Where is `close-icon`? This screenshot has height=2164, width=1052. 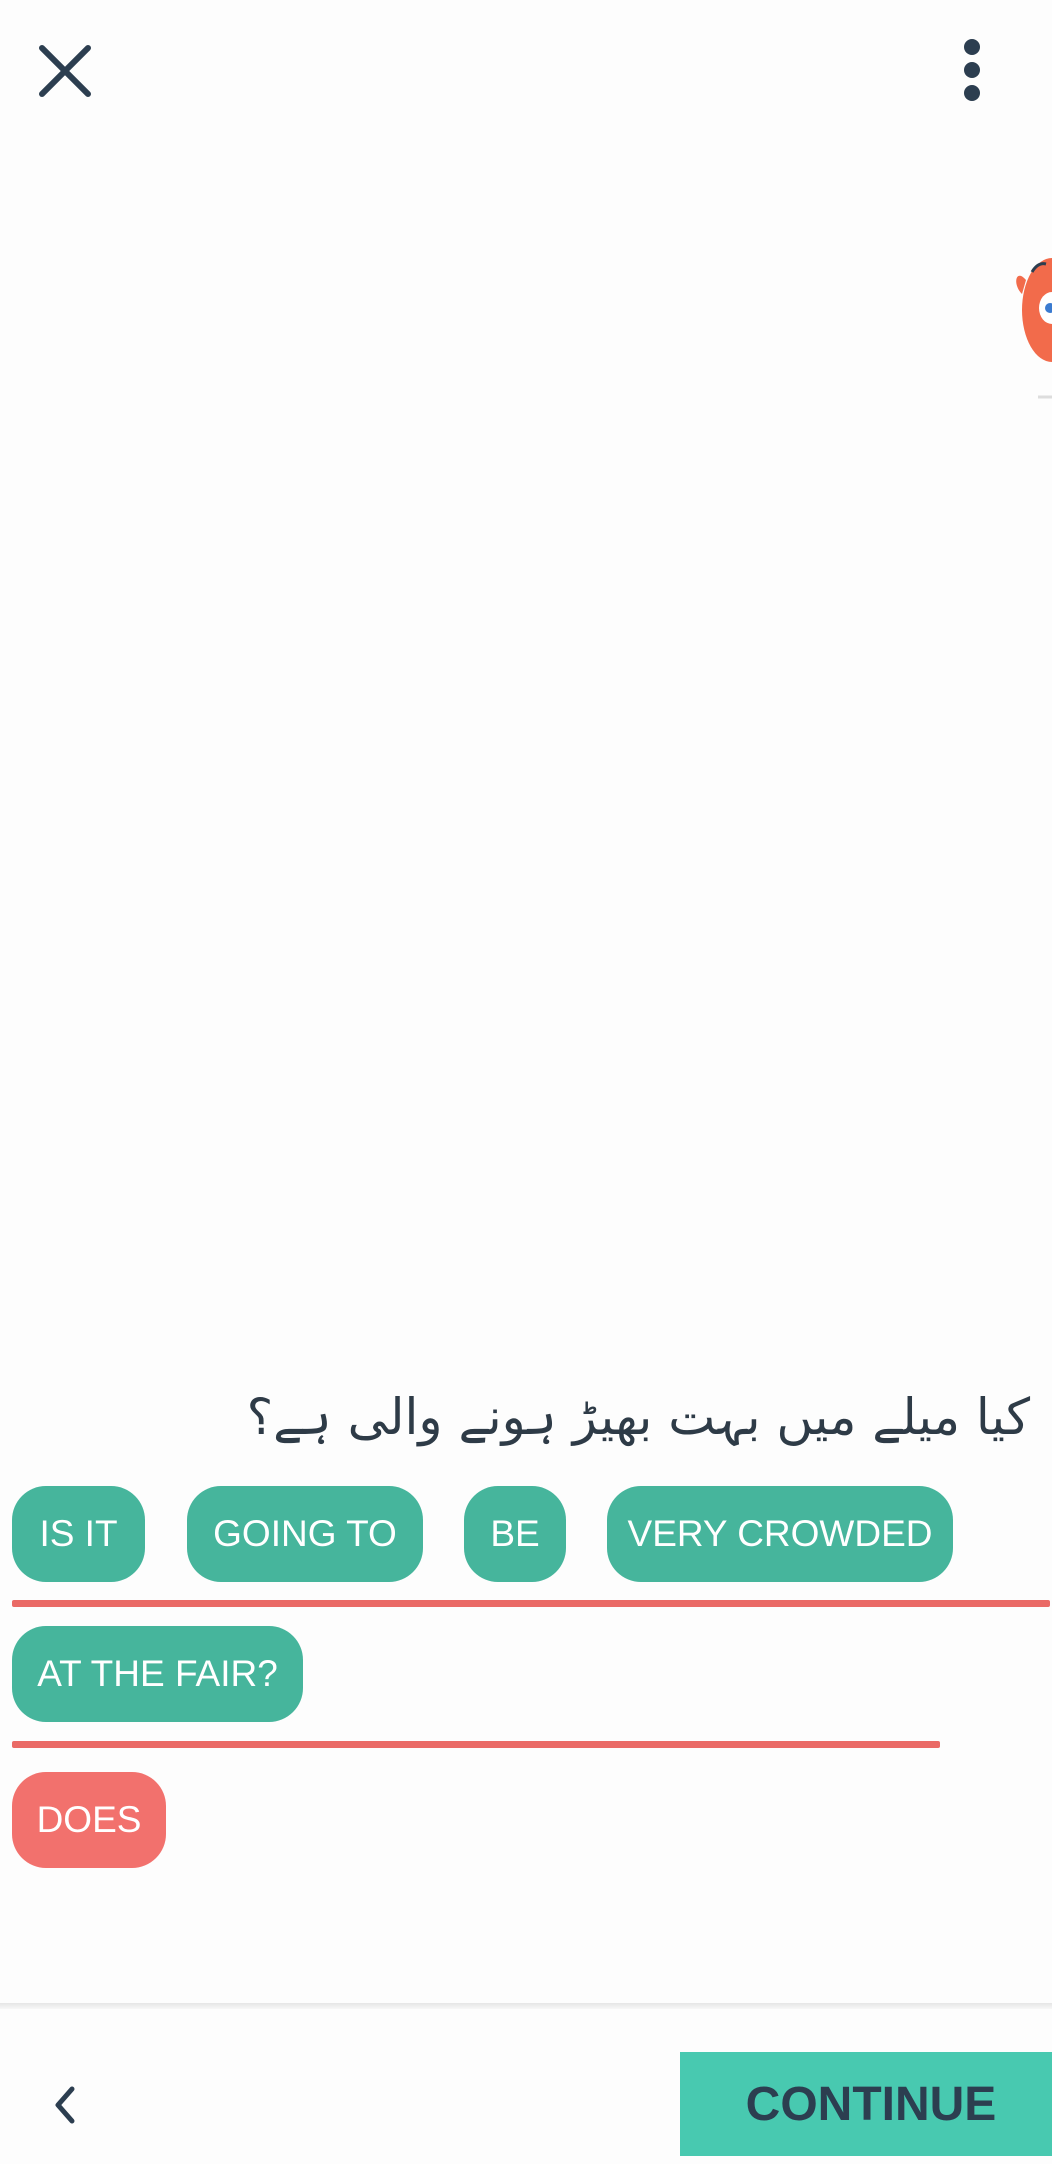
close-icon is located at coordinates (65, 71).